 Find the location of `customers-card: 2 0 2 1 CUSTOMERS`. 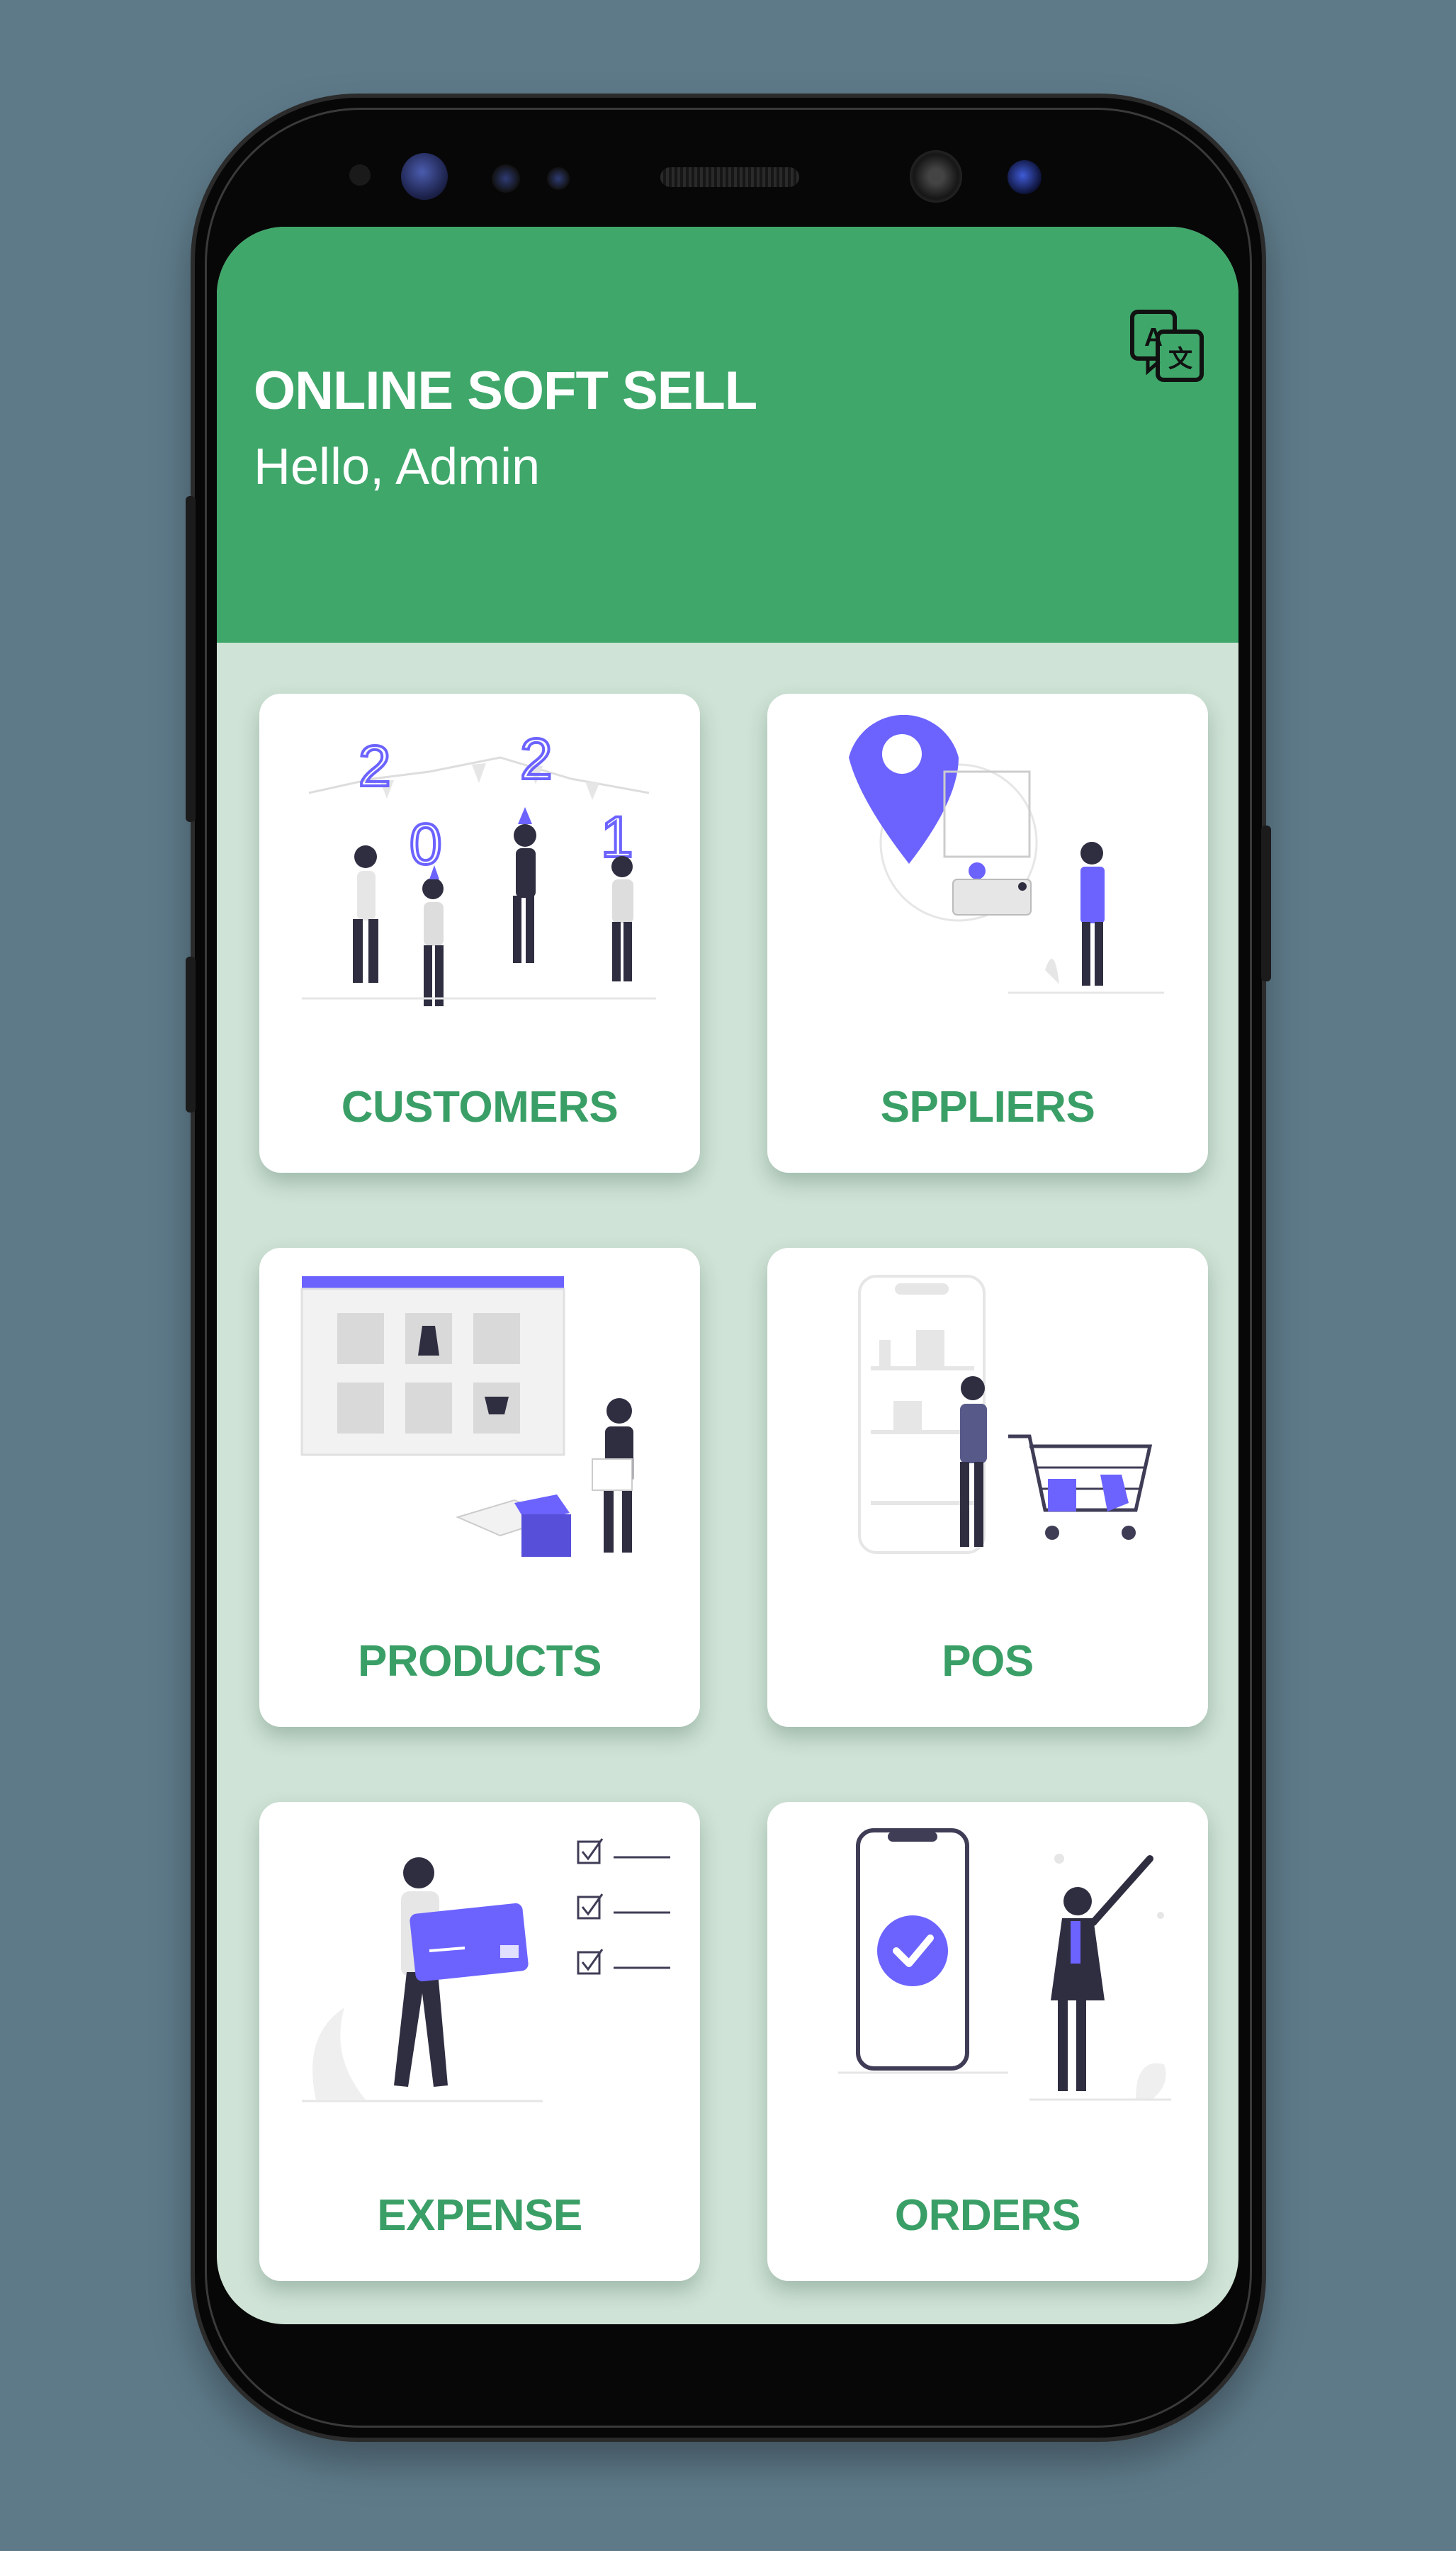

customers-card: 2 0 2 1 CUSTOMERS is located at coordinates (480, 933).